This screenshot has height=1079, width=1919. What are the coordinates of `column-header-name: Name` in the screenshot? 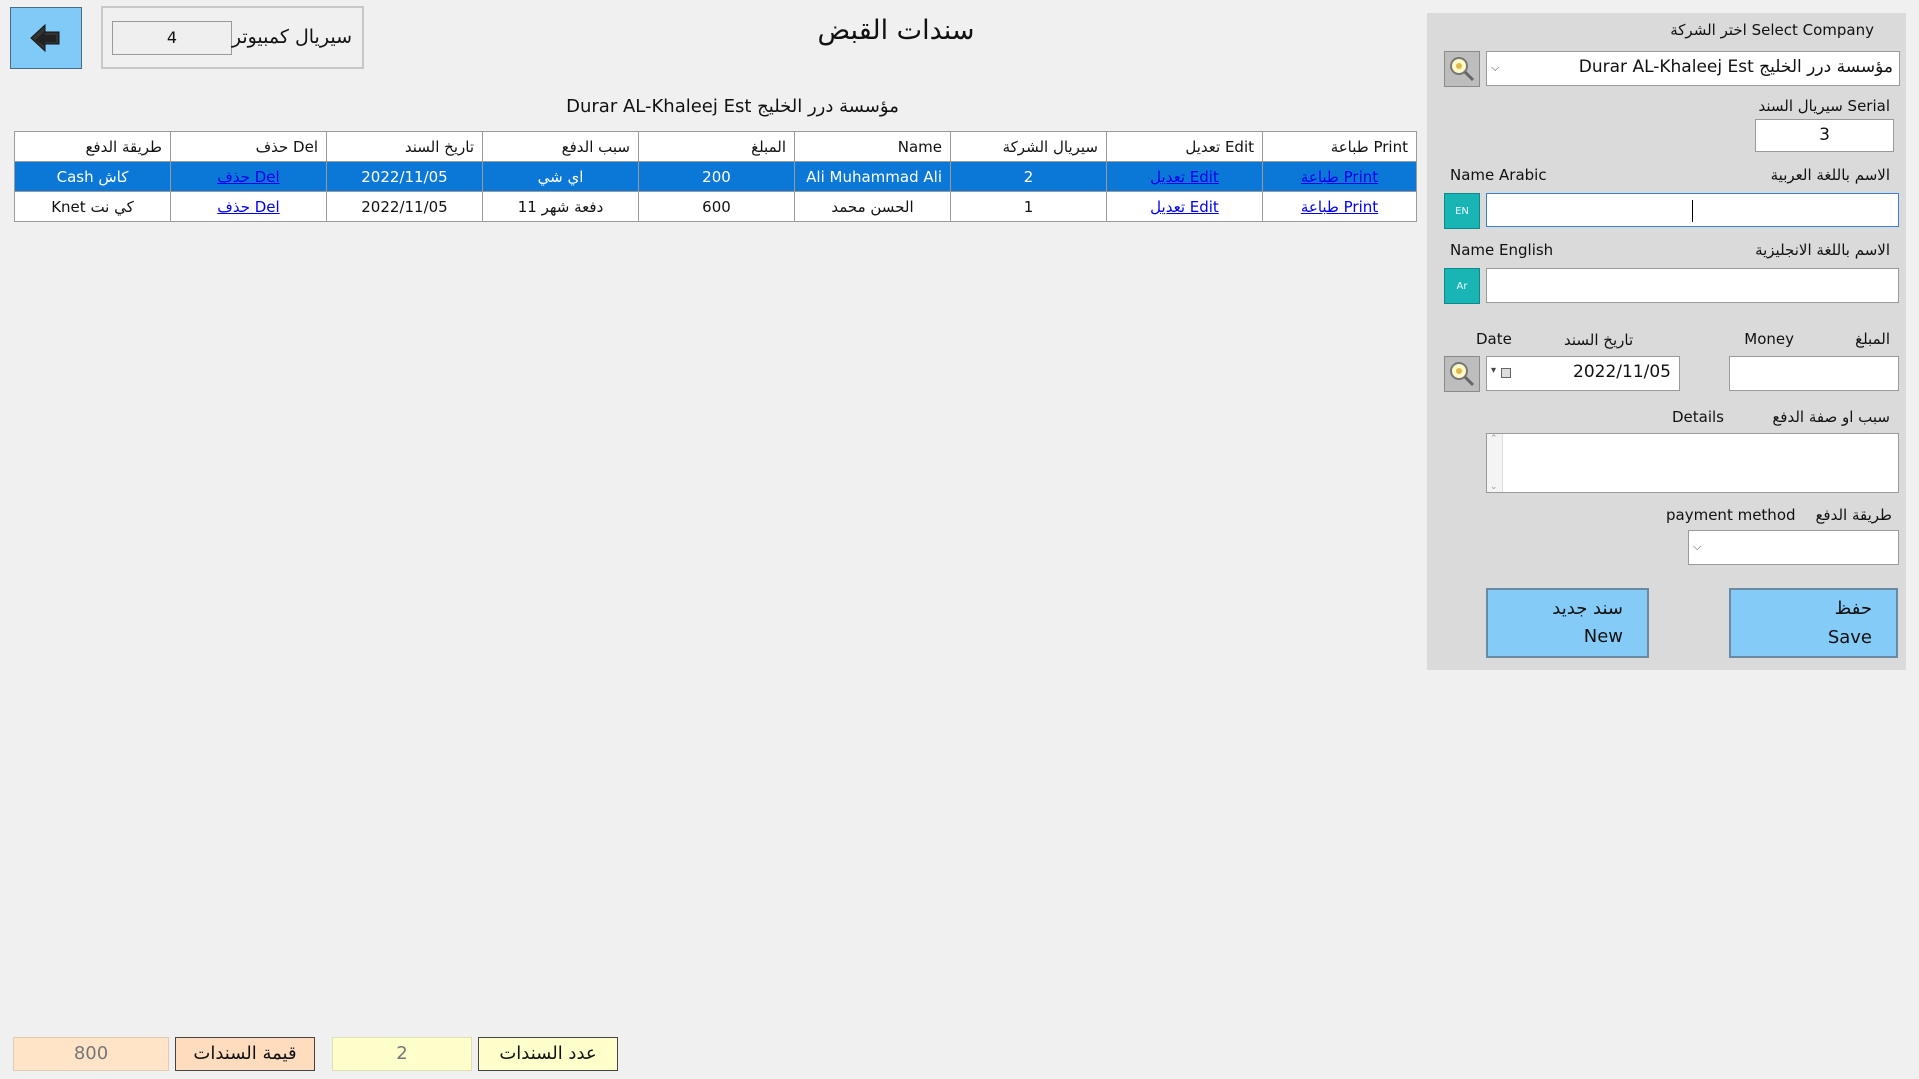 It's located at (872, 146).